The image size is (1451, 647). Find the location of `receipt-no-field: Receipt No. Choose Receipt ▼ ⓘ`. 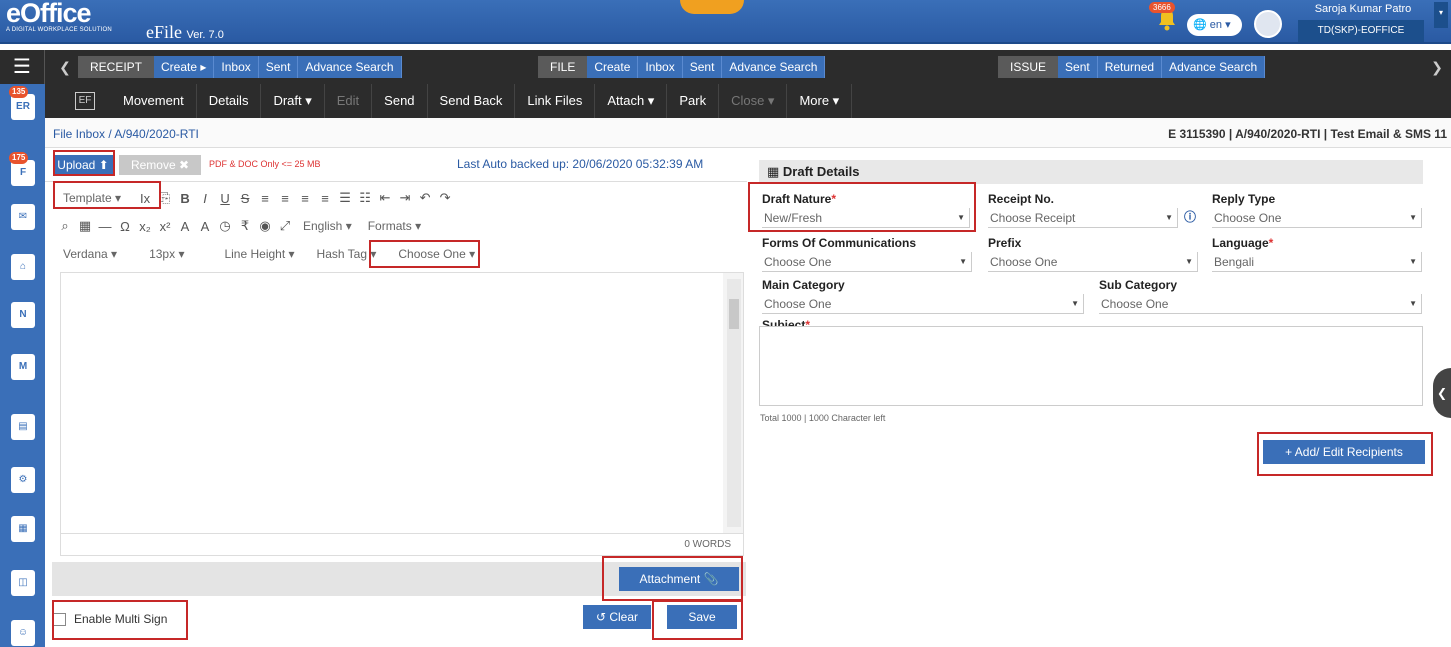

receipt-no-field: Receipt No. Choose Receipt ▼ ⓘ is located at coordinates (1093, 210).